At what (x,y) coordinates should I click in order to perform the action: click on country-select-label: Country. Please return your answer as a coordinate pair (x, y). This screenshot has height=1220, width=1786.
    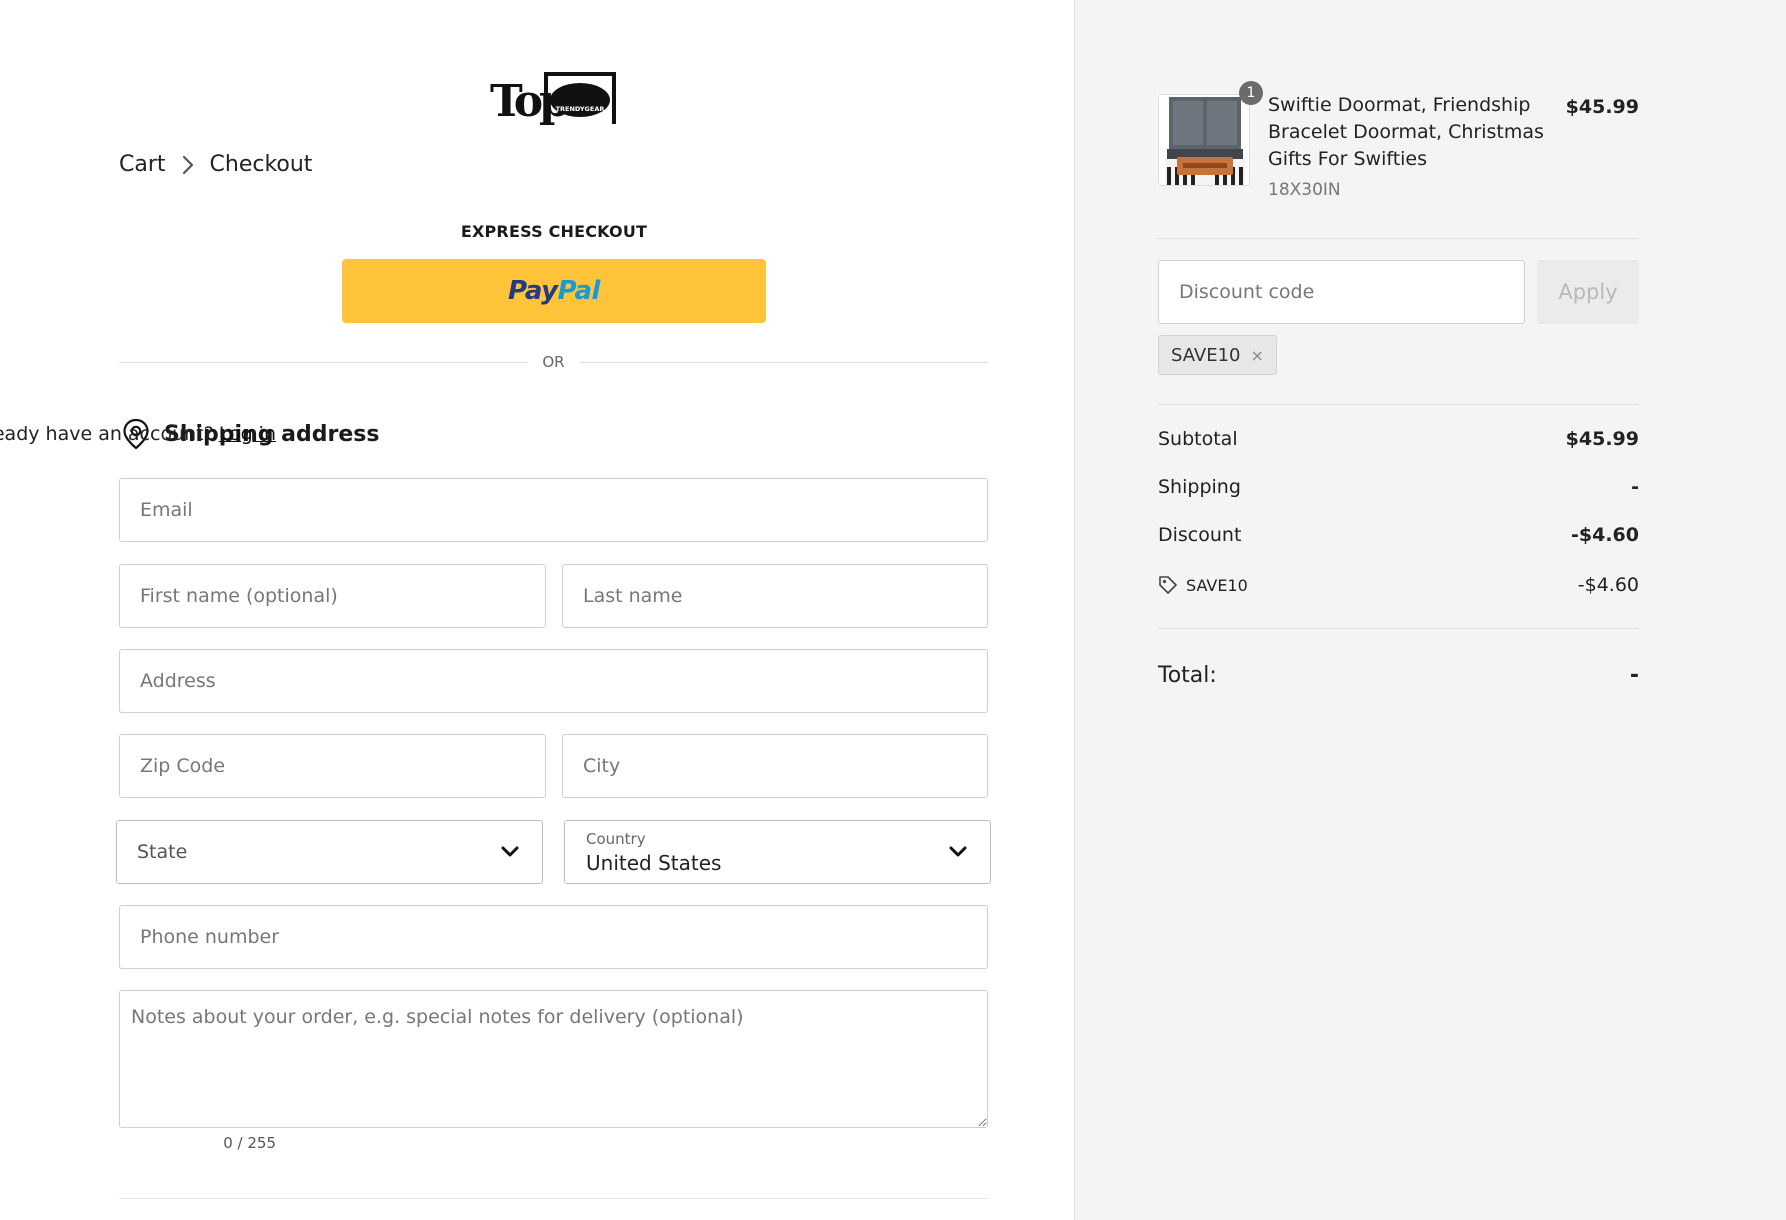
    Looking at the image, I should click on (616, 839).